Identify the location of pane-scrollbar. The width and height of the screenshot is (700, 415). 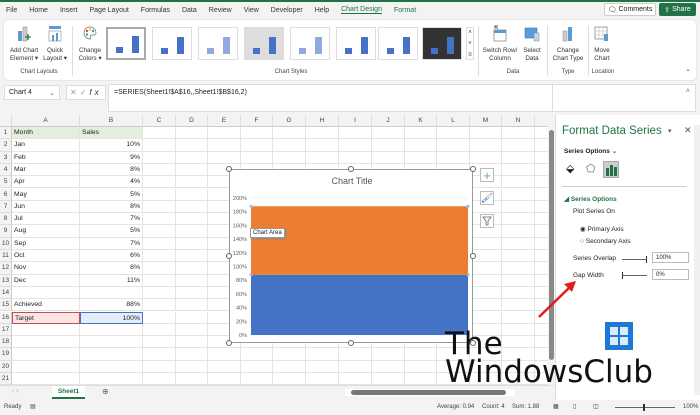
(697, 260).